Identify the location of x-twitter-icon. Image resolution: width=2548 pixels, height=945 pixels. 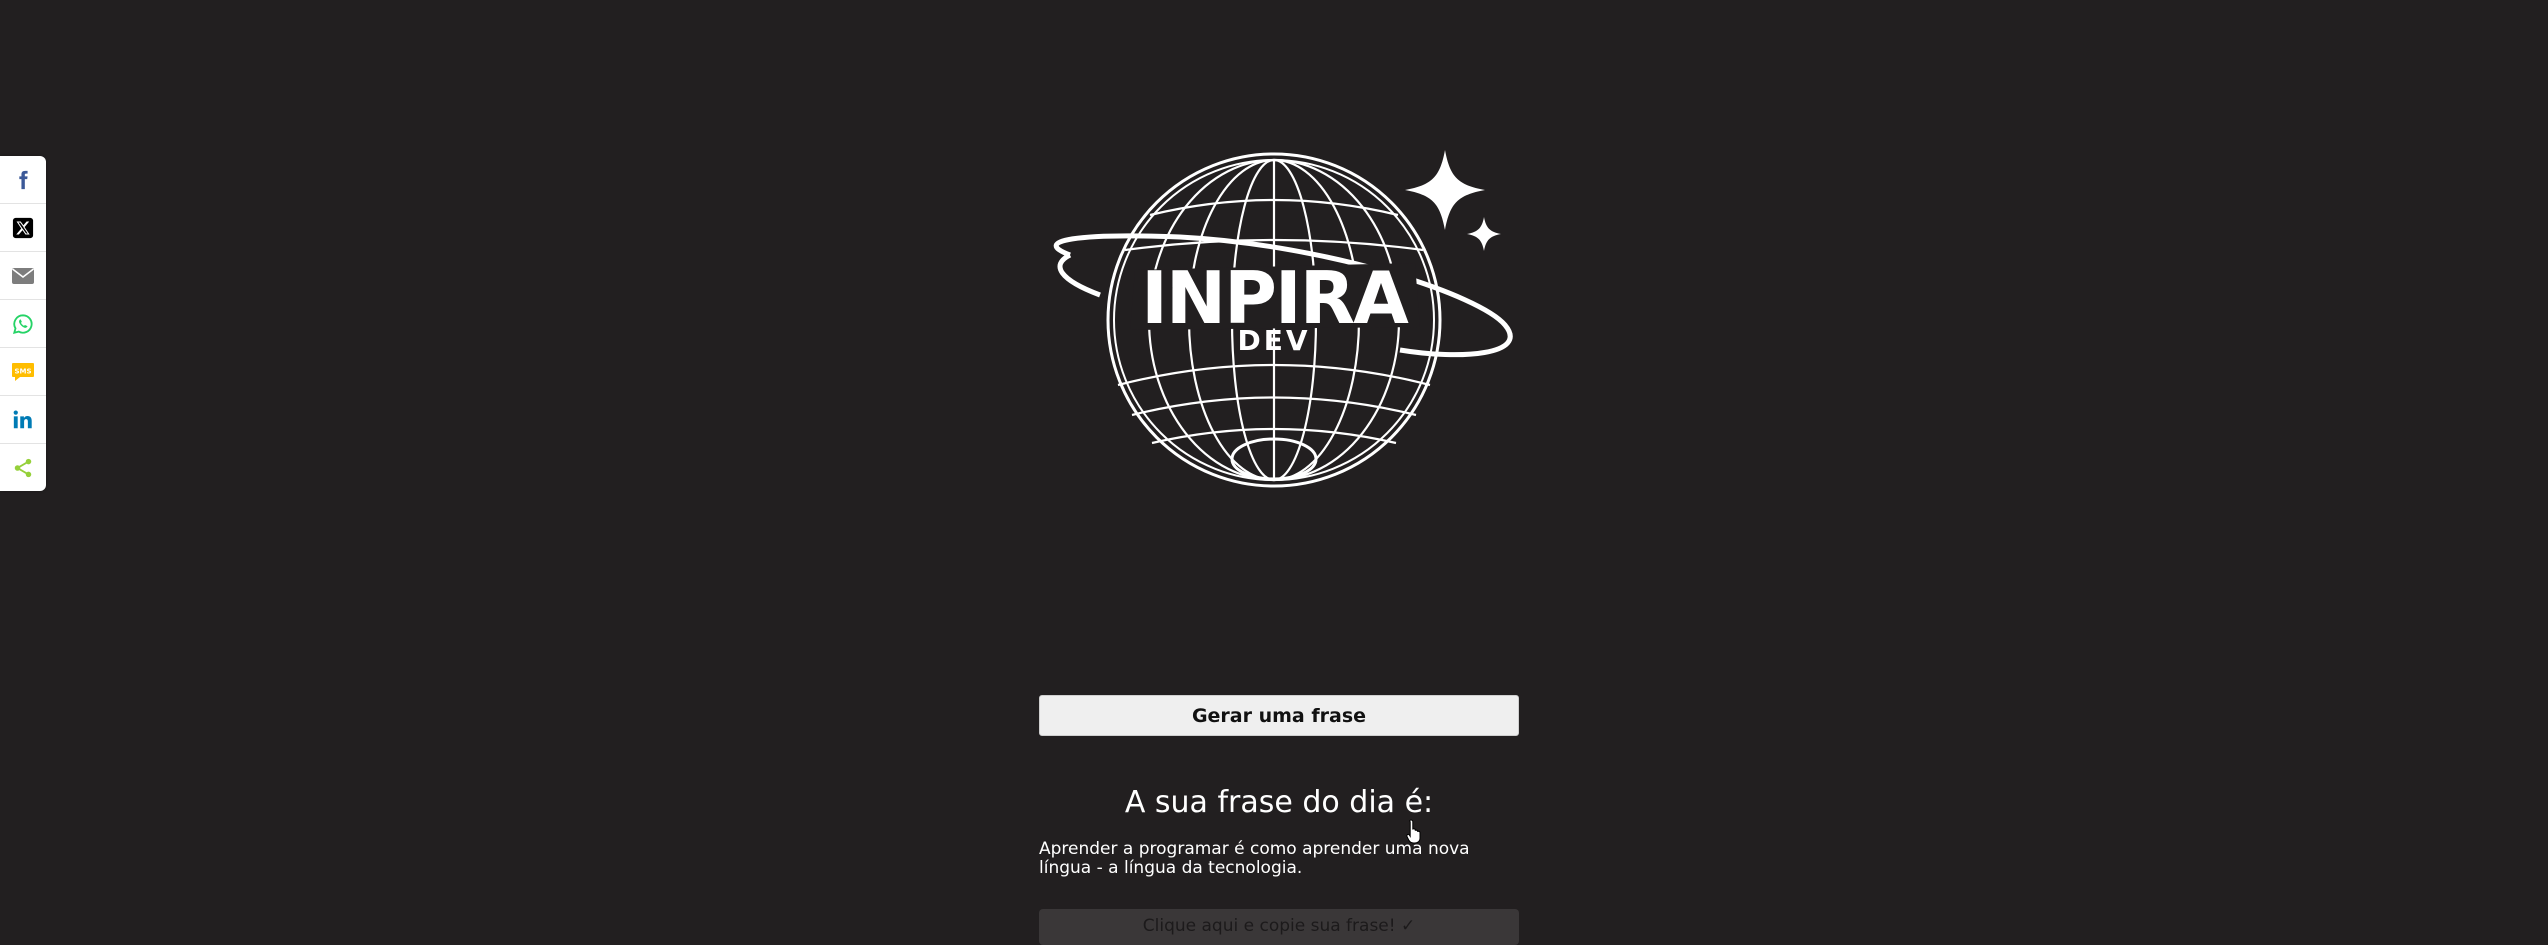
(23, 227).